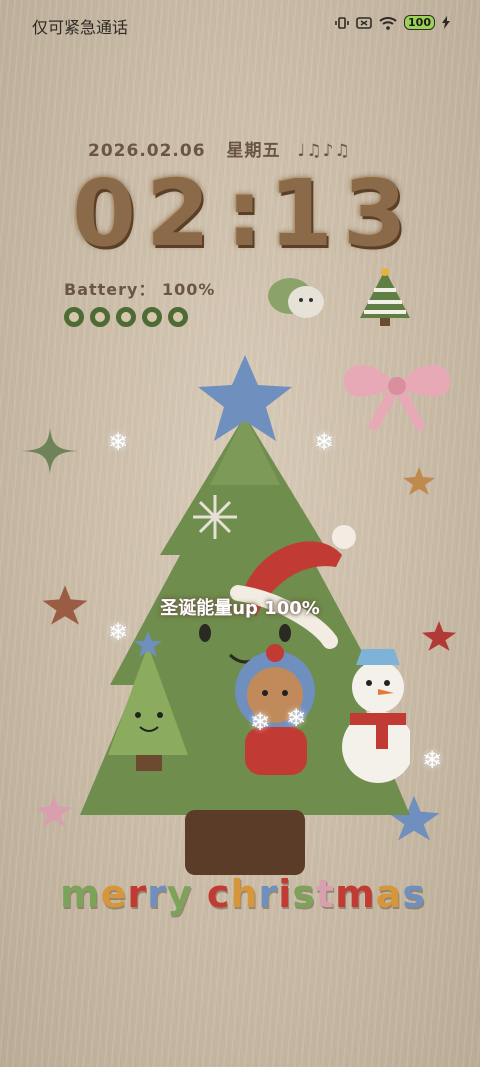  What do you see at coordinates (342, 213) in the screenshot?
I see `clock-minutes: 13` at bounding box center [342, 213].